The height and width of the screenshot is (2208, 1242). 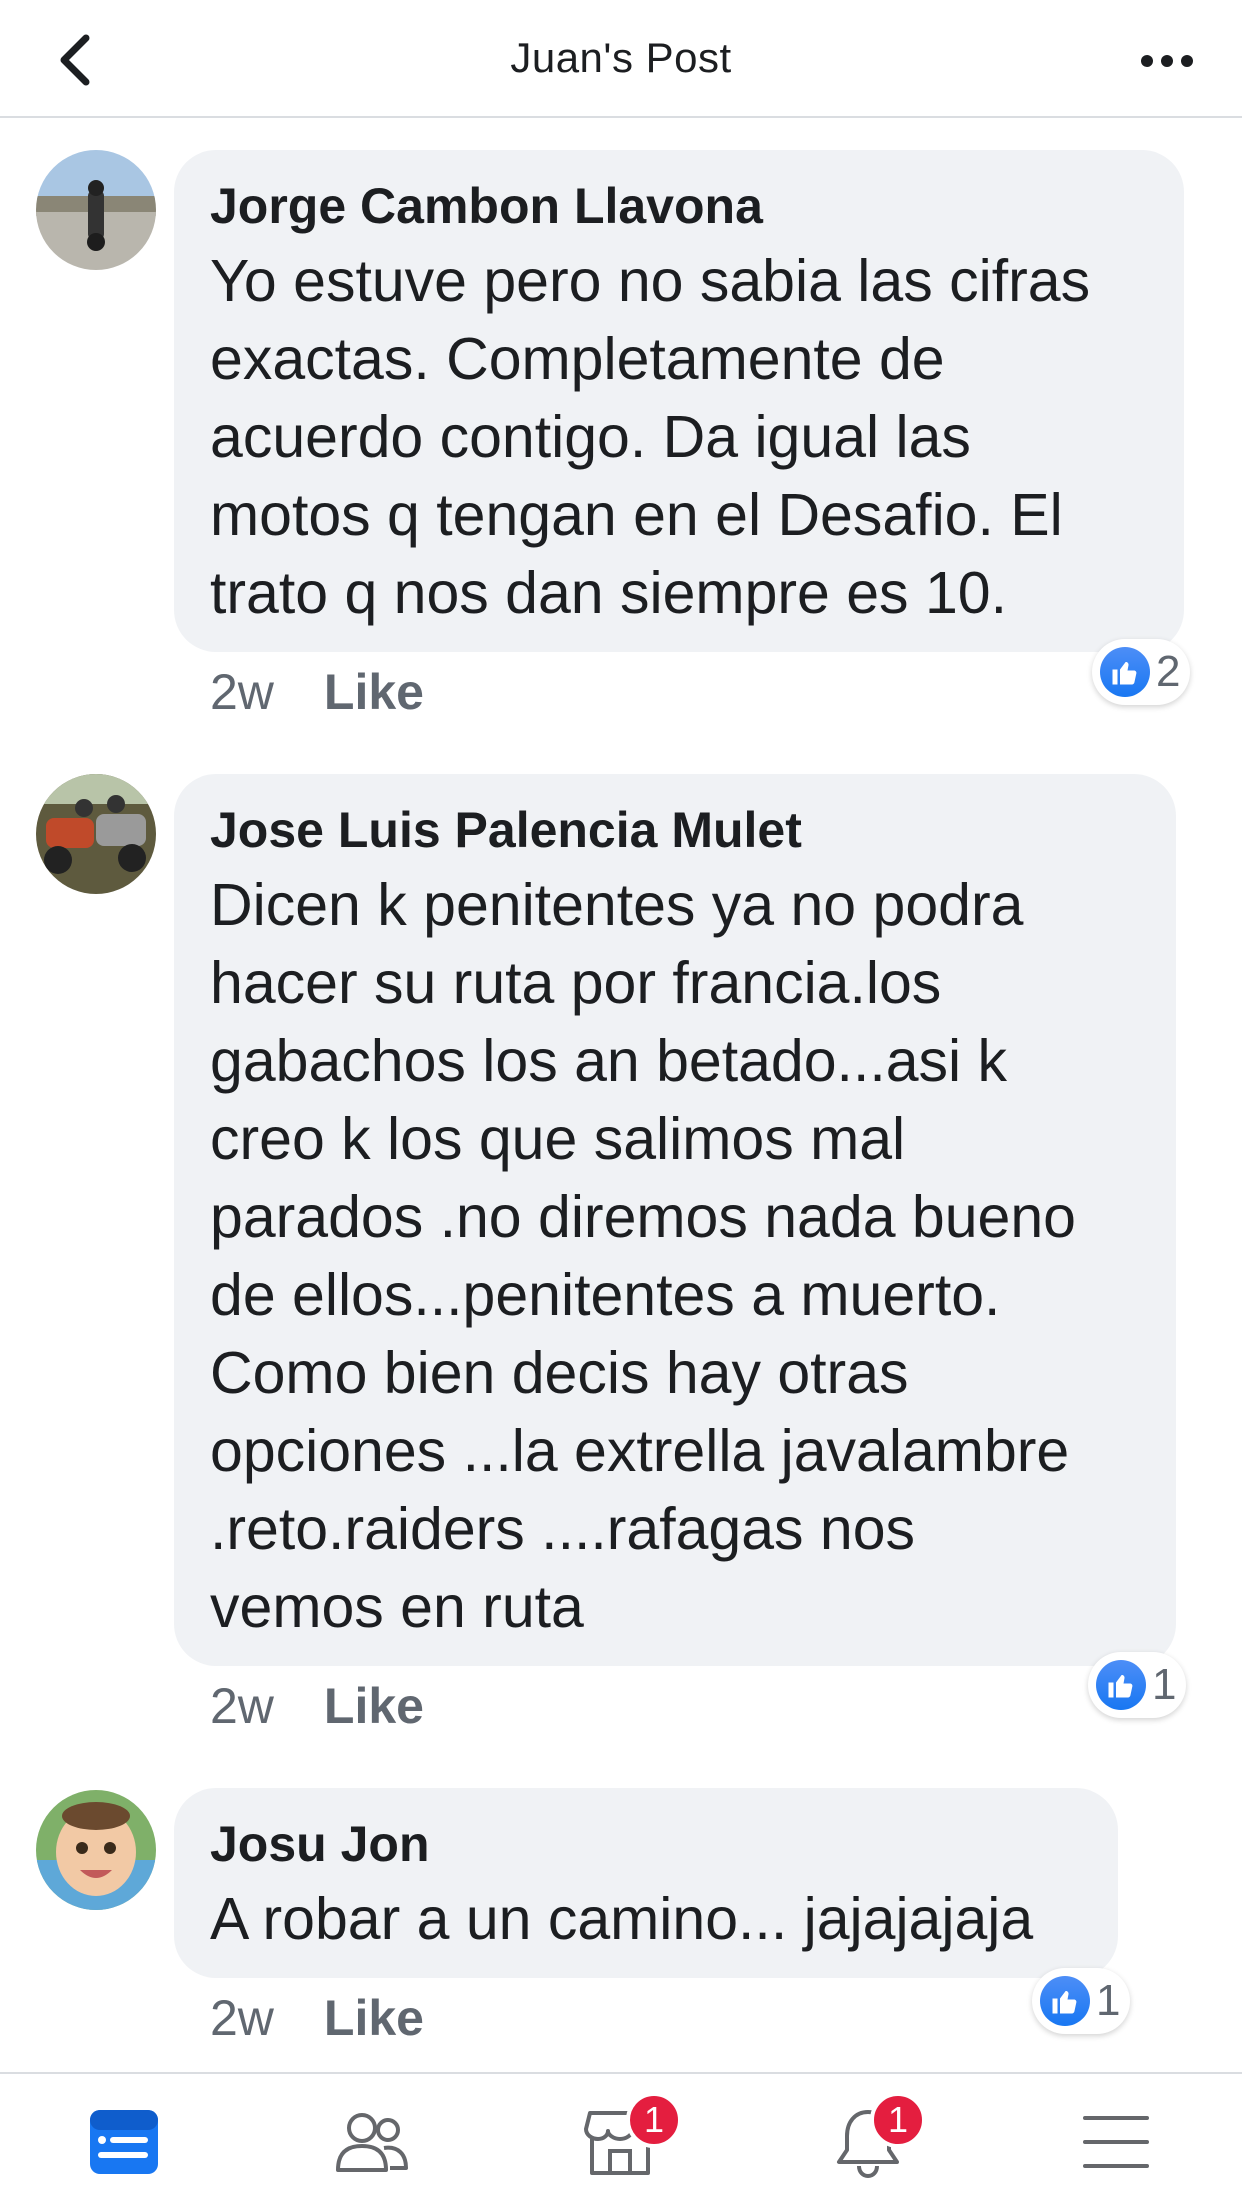 What do you see at coordinates (640, 1451) in the screenshot?
I see `comment-line: opciones ...la extrella javalambre` at bounding box center [640, 1451].